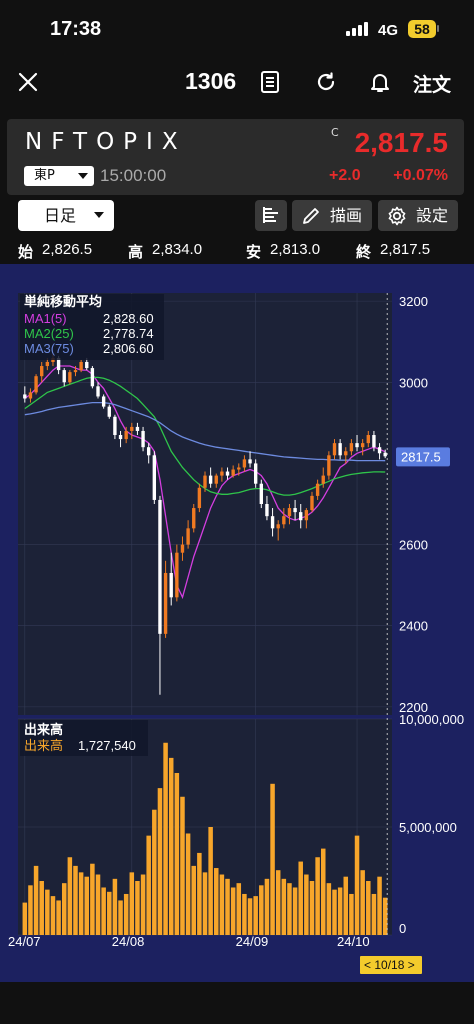  I want to click on quote-time: 15:00:00, so click(133, 175).